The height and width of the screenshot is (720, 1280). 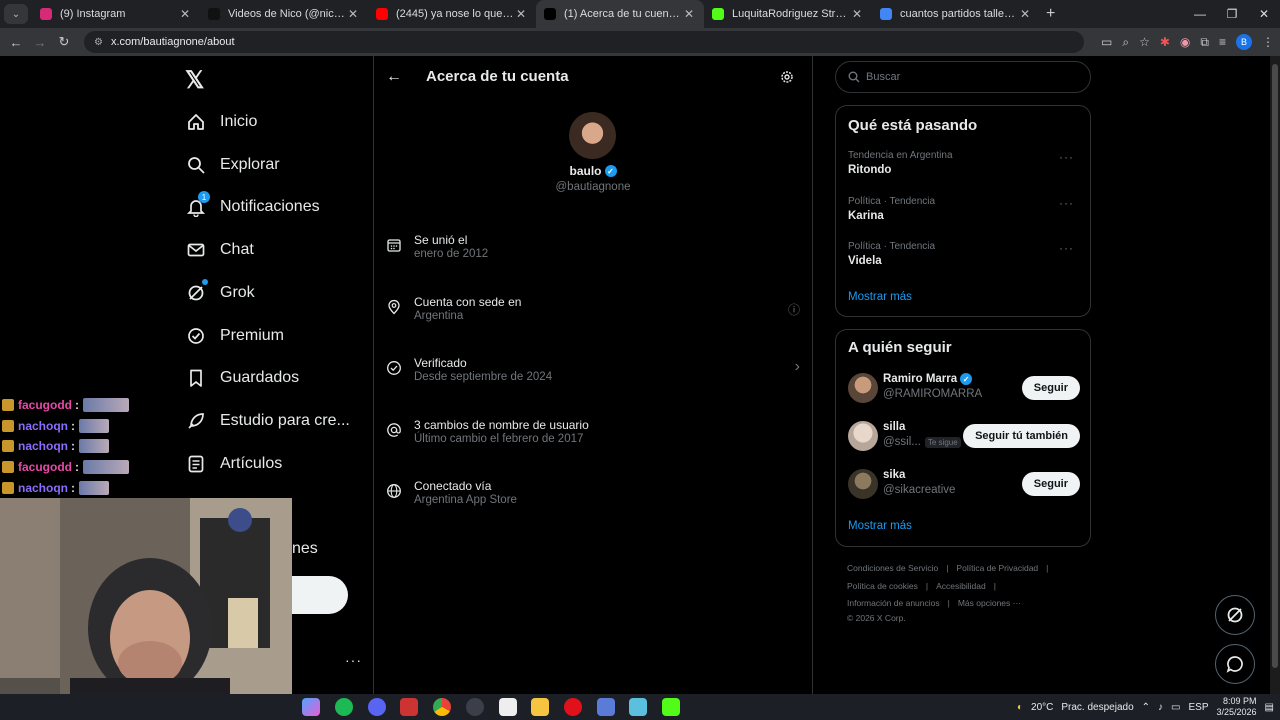 What do you see at coordinates (573, 707) in the screenshot?
I see `opera-app-icon` at bounding box center [573, 707].